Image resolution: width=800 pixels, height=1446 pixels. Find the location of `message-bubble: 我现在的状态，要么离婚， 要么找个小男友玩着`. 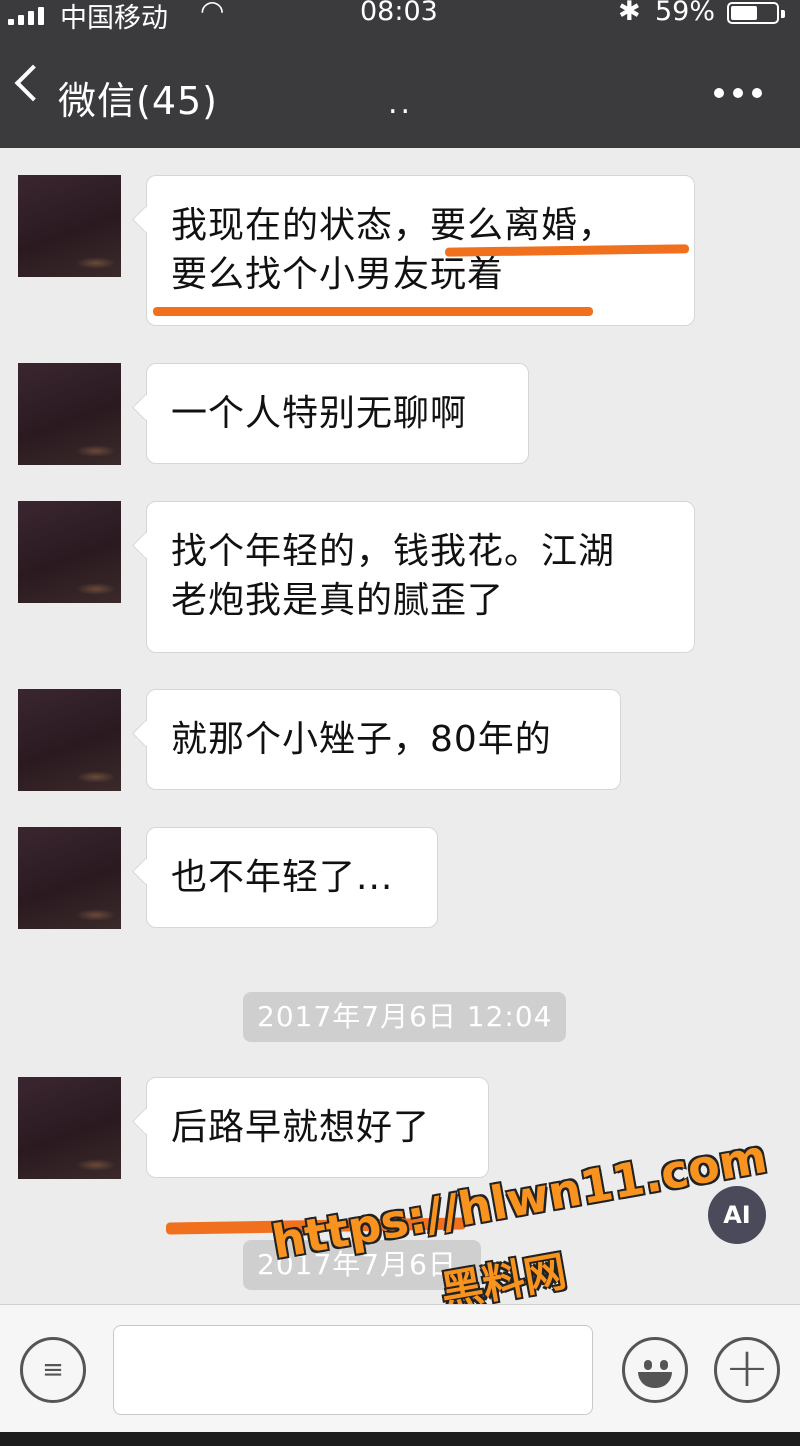

message-bubble: 我现在的状态，要么离婚， 要么找个小男友玩着 is located at coordinates (420, 250).